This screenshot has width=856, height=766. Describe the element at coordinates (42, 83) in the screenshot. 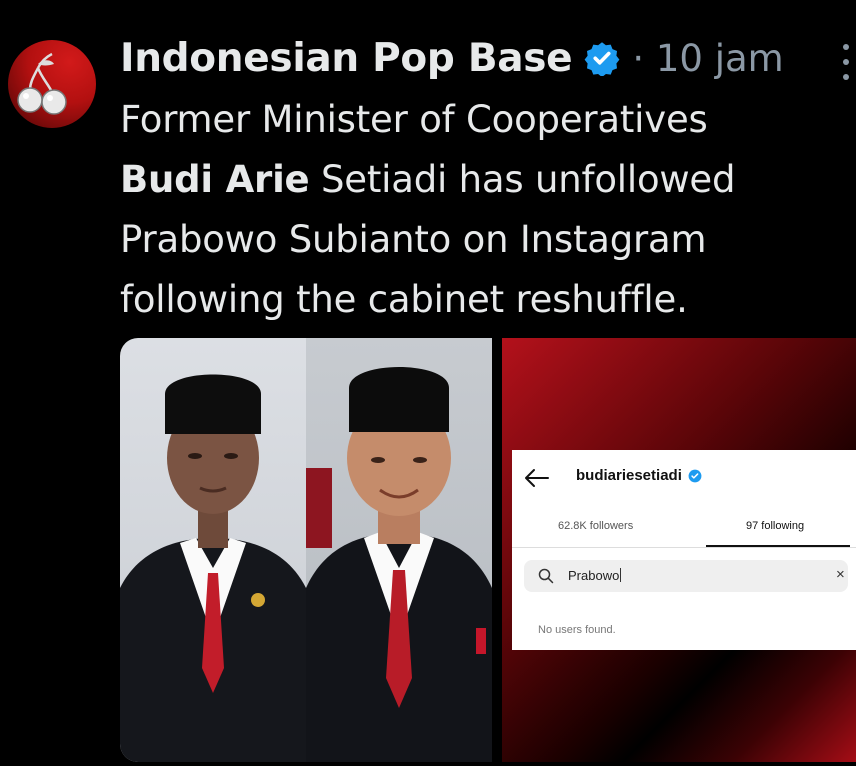

I see `cherry-avatar-icon` at that location.